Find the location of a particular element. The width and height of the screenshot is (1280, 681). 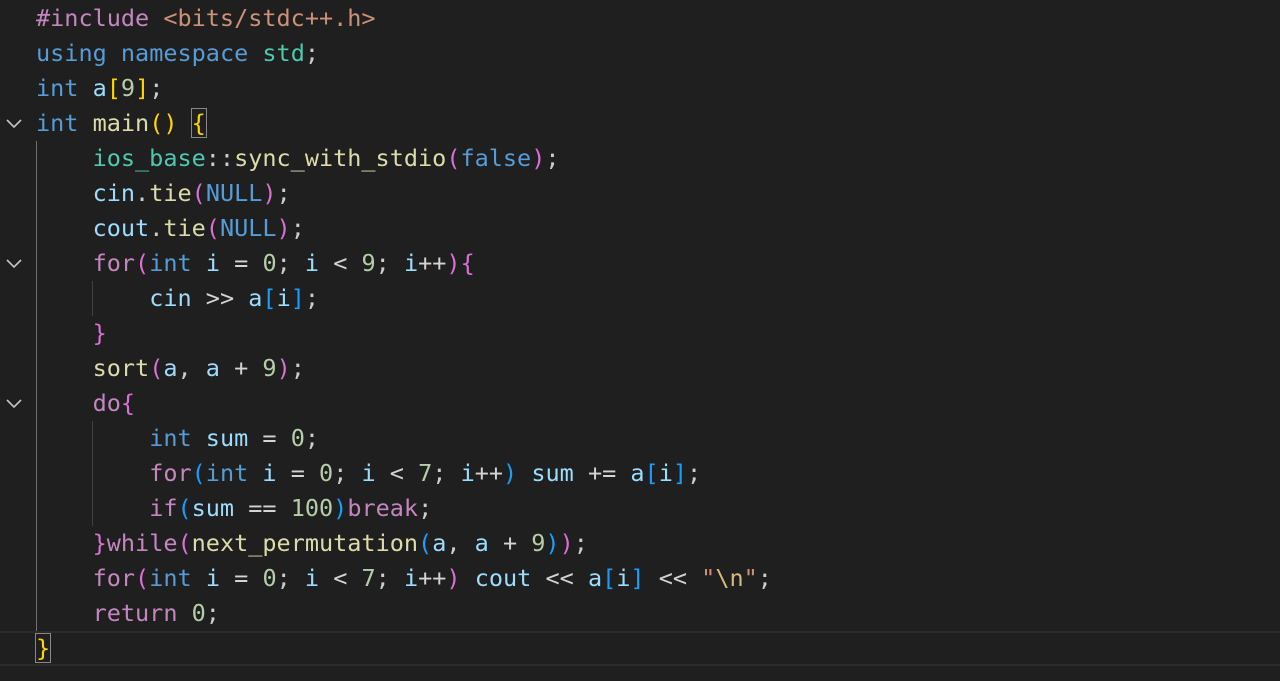

code-line: ios_base::sync_with_stdio(false); is located at coordinates (640, 158).